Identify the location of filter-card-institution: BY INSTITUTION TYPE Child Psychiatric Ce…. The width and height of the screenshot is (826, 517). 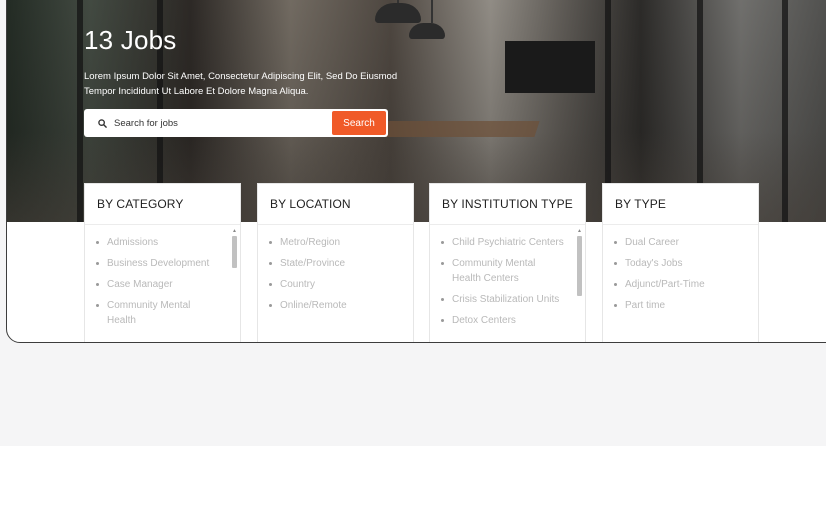
(507, 262).